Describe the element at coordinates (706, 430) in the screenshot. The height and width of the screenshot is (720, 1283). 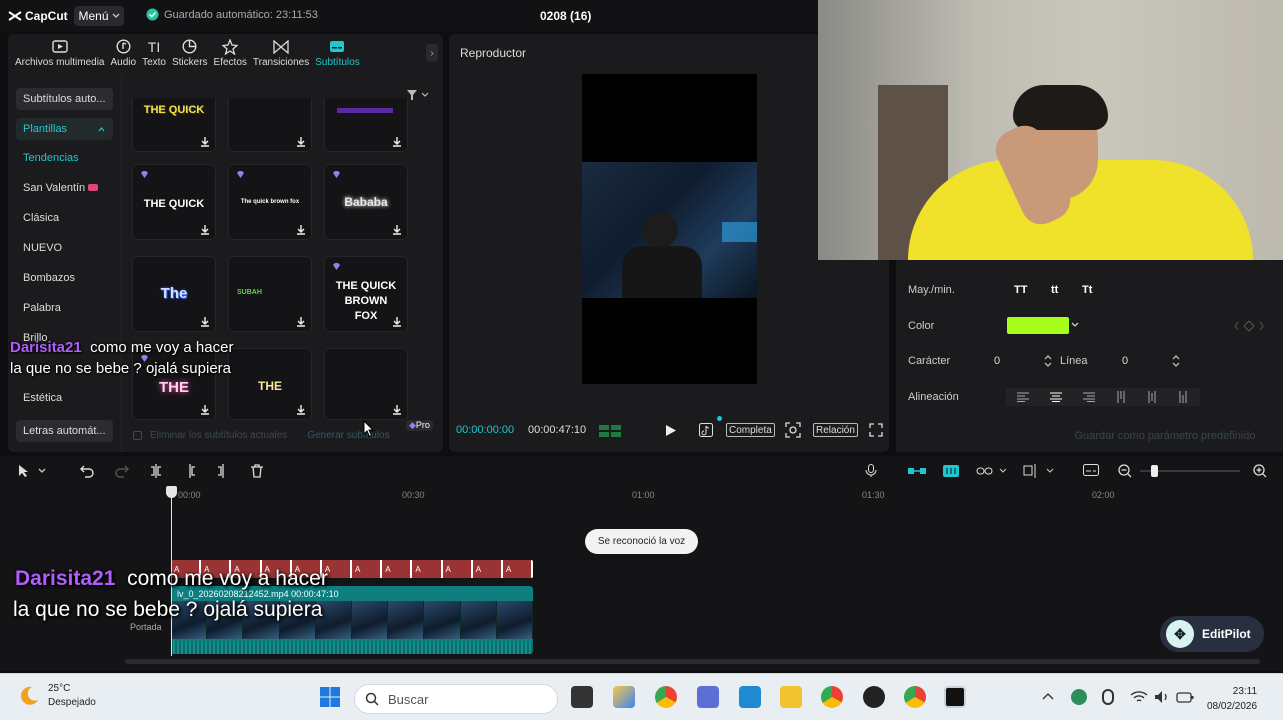
I see `tiktok-icon` at that location.